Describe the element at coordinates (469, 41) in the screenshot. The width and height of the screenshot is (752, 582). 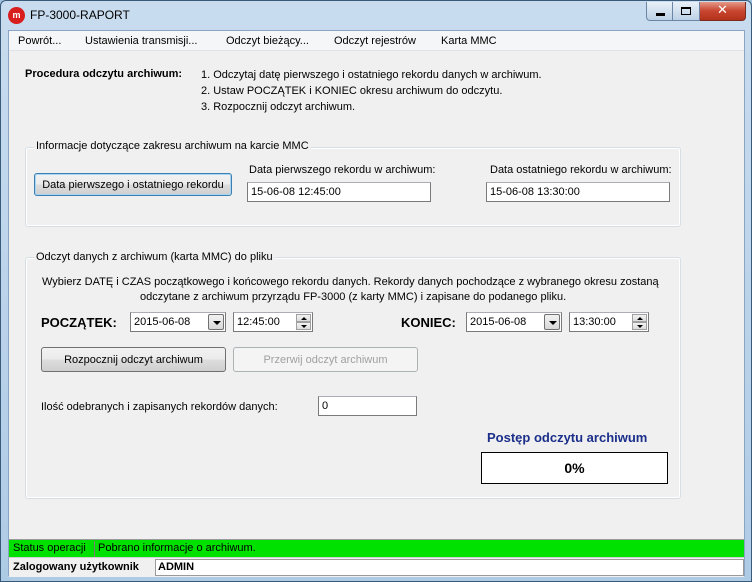
I see `menu-karta-mmc: Karta MMC` at that location.